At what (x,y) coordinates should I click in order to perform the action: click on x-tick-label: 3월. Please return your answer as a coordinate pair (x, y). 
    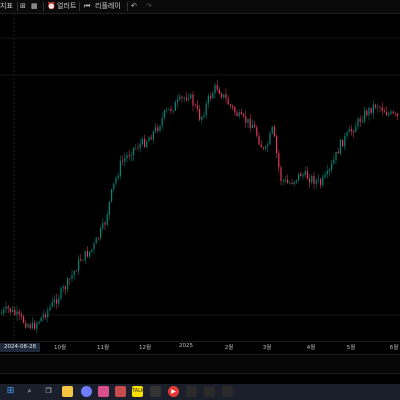
    Looking at the image, I should click on (267, 348).